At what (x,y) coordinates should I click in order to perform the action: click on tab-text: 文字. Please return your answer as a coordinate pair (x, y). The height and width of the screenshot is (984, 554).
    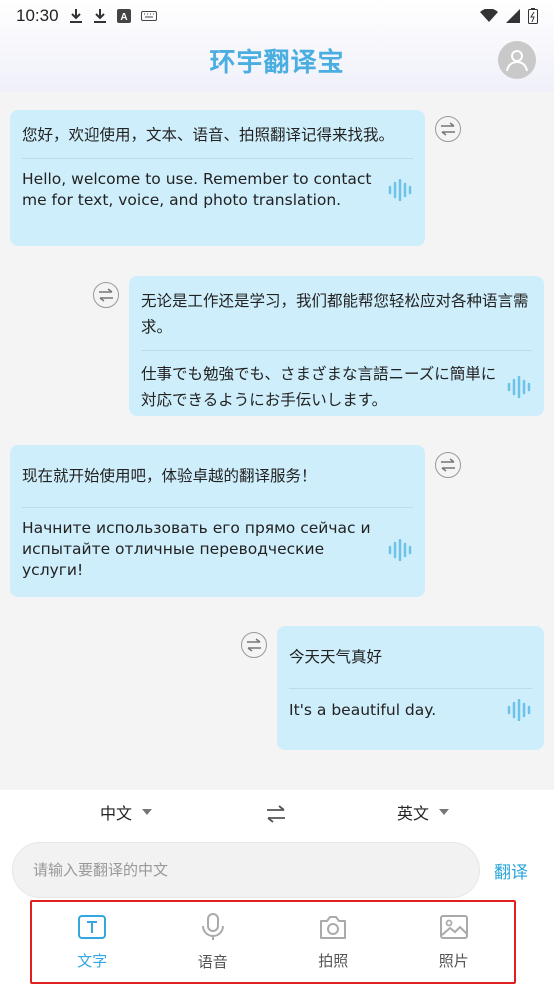
    Looking at the image, I should click on (92, 942).